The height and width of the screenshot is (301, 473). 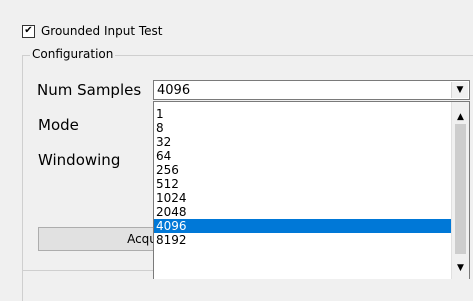 I want to click on dropdown-option: 1, so click(x=302, y=114).